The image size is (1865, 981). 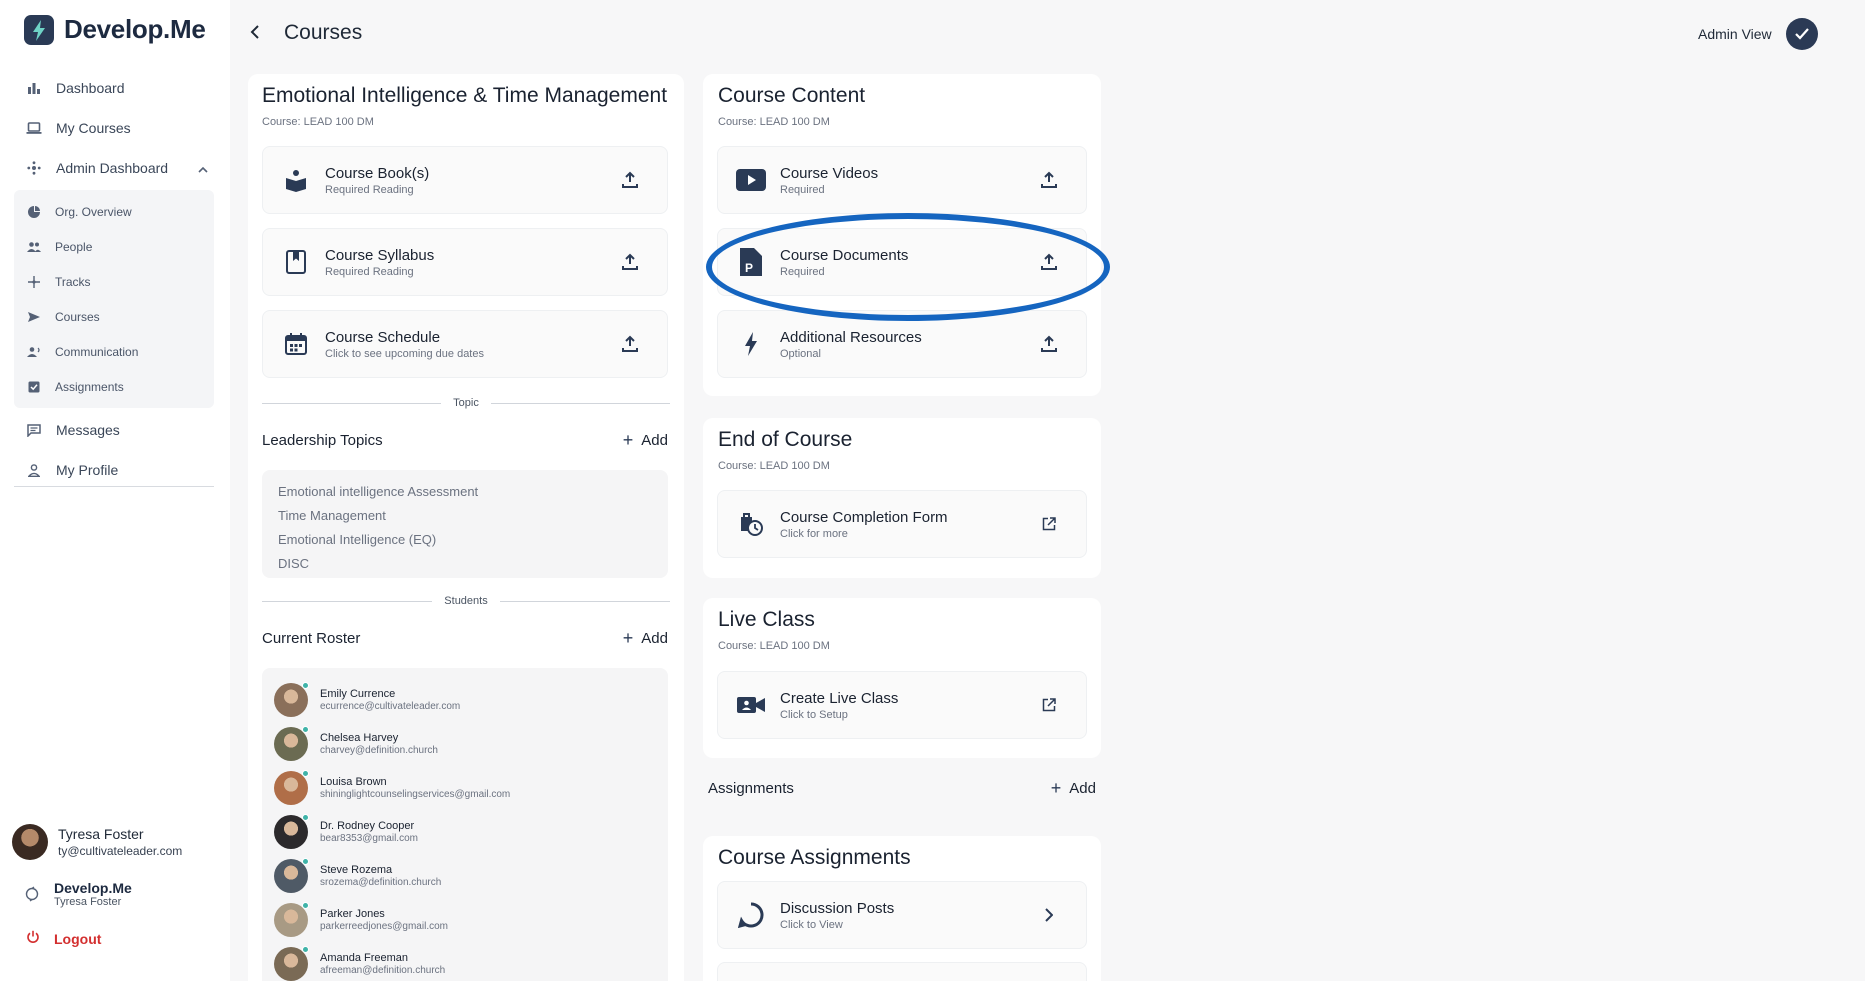 I want to click on section-label: Assignments, so click(x=751, y=788).